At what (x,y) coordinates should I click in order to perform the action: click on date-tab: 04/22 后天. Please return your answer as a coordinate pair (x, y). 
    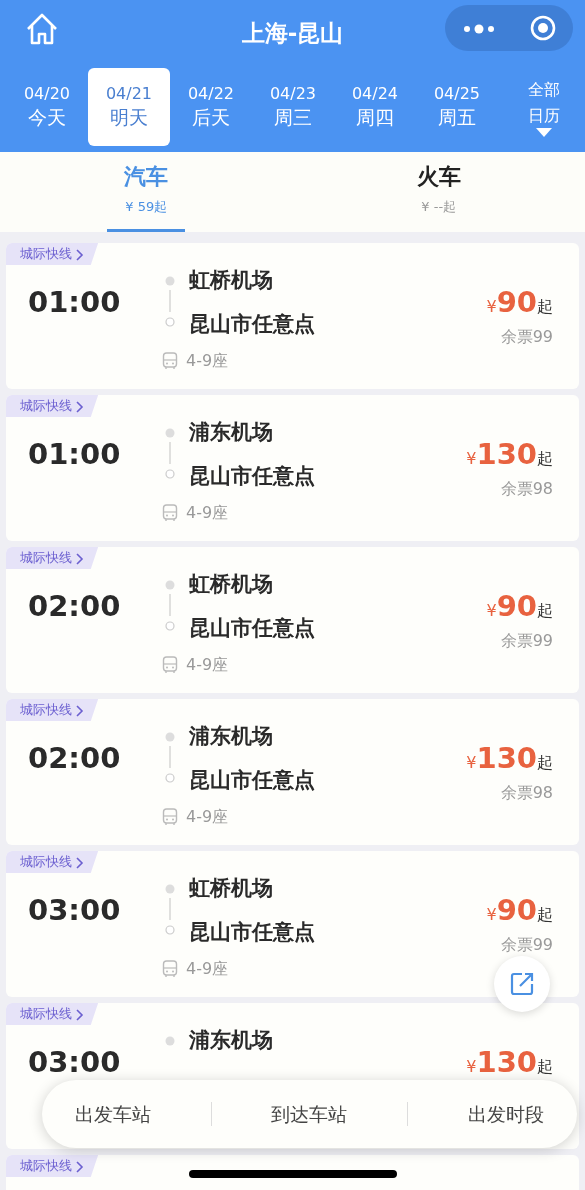
    Looking at the image, I should click on (211, 107).